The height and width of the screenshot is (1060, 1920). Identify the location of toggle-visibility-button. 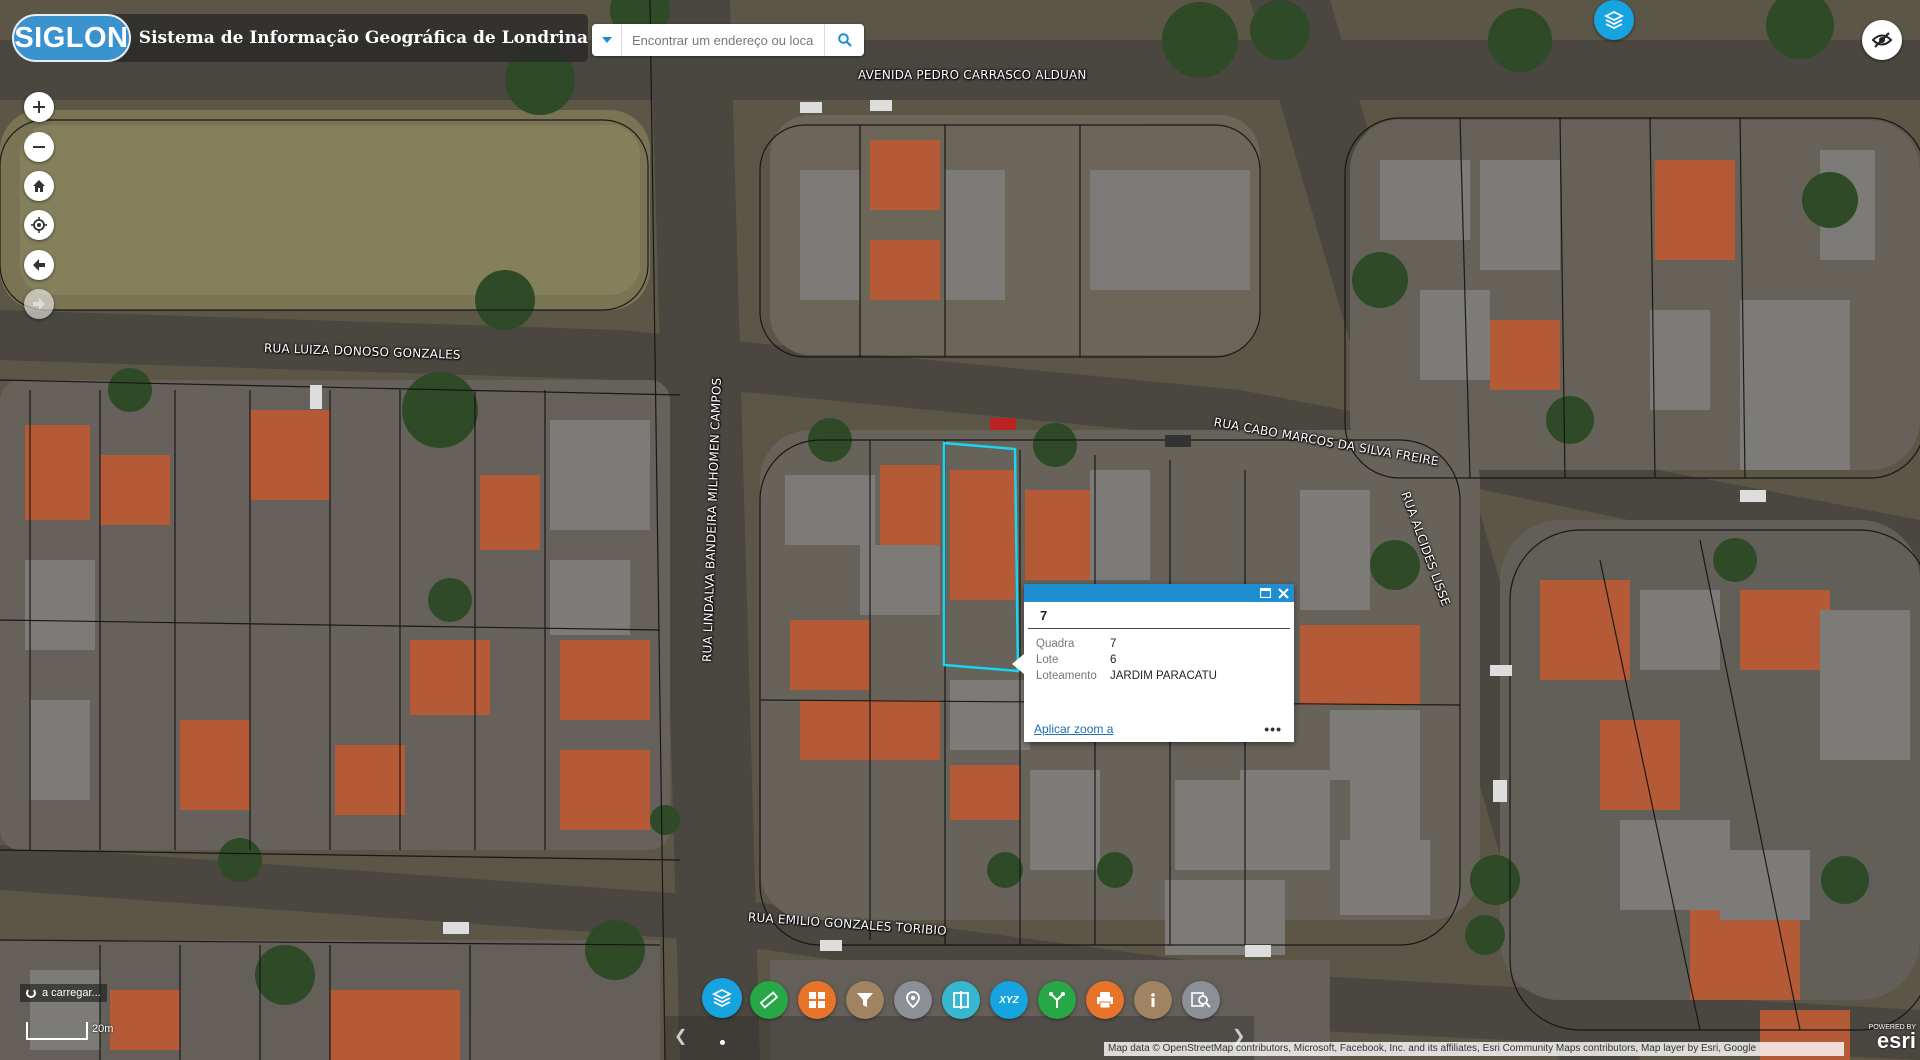
(1882, 40).